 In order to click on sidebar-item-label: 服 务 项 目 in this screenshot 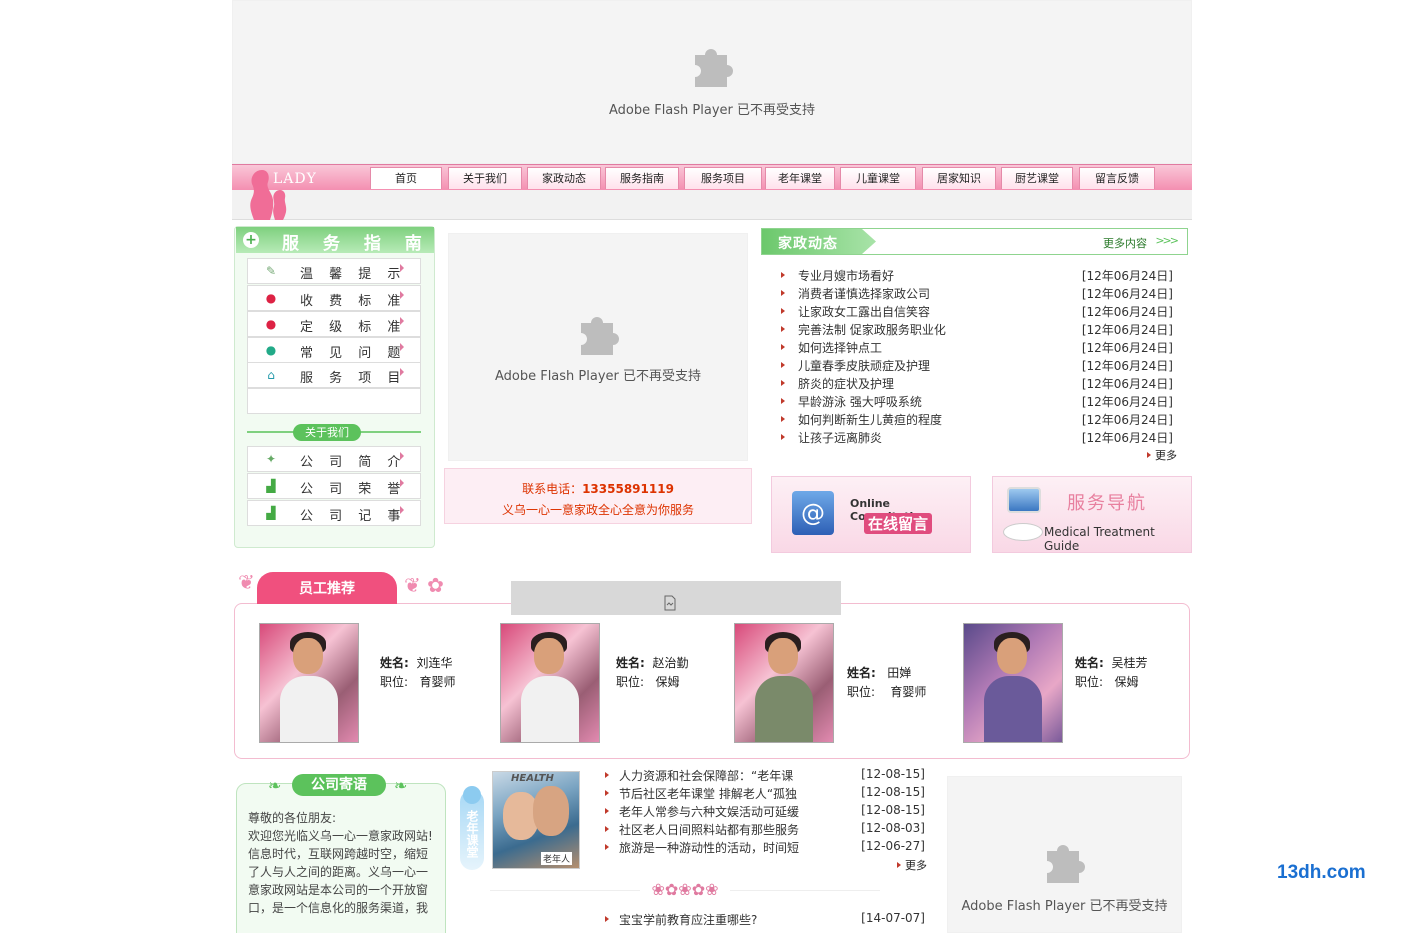, I will do `click(353, 378)`.